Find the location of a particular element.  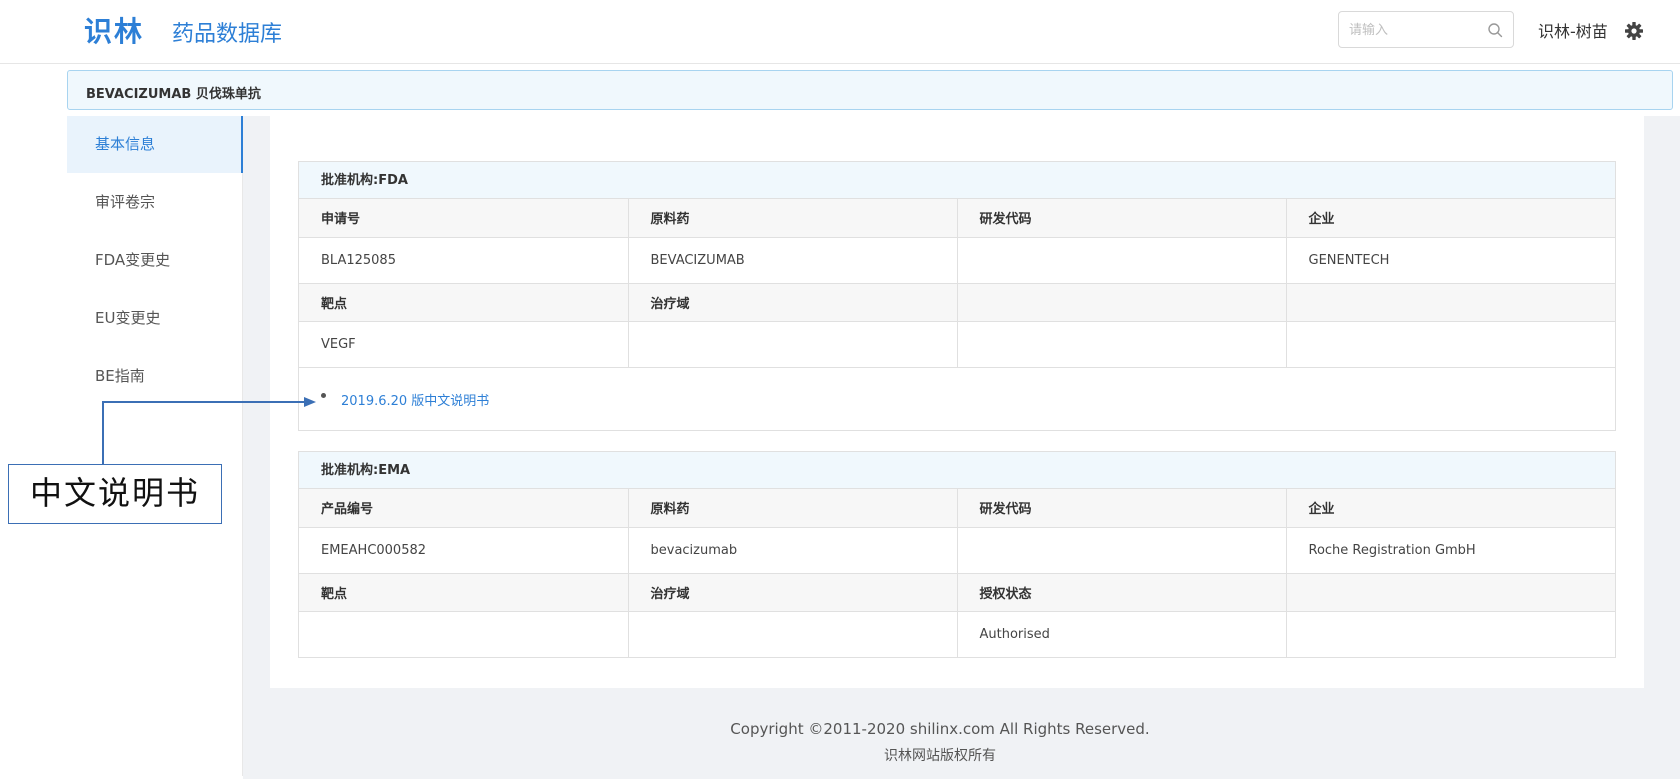

table-cell: bevacizumab is located at coordinates (793, 550).